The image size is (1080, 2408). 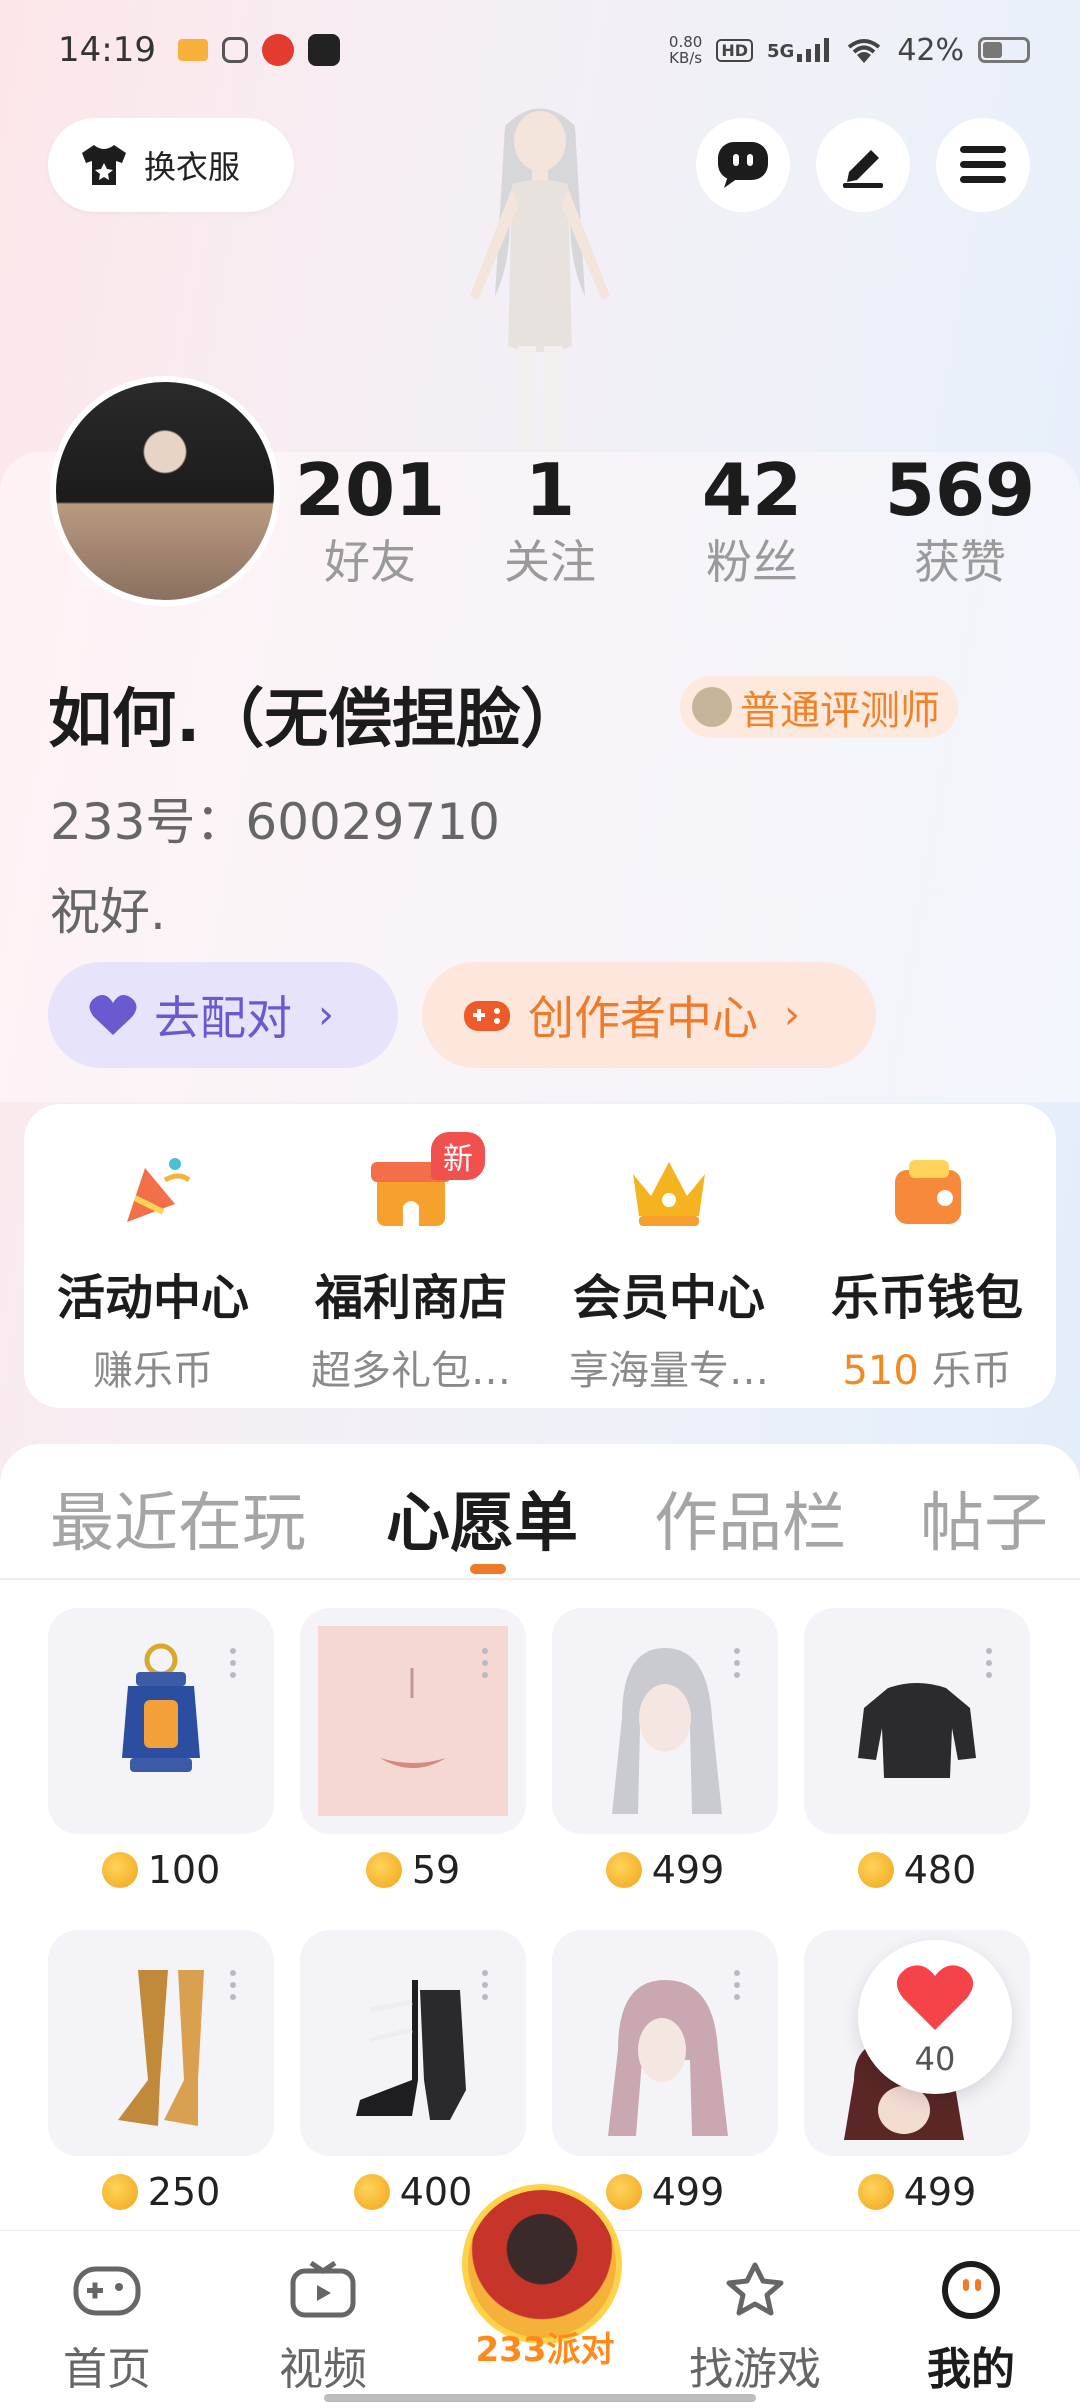 What do you see at coordinates (542, 2264) in the screenshot?
I see `party-233-button` at bounding box center [542, 2264].